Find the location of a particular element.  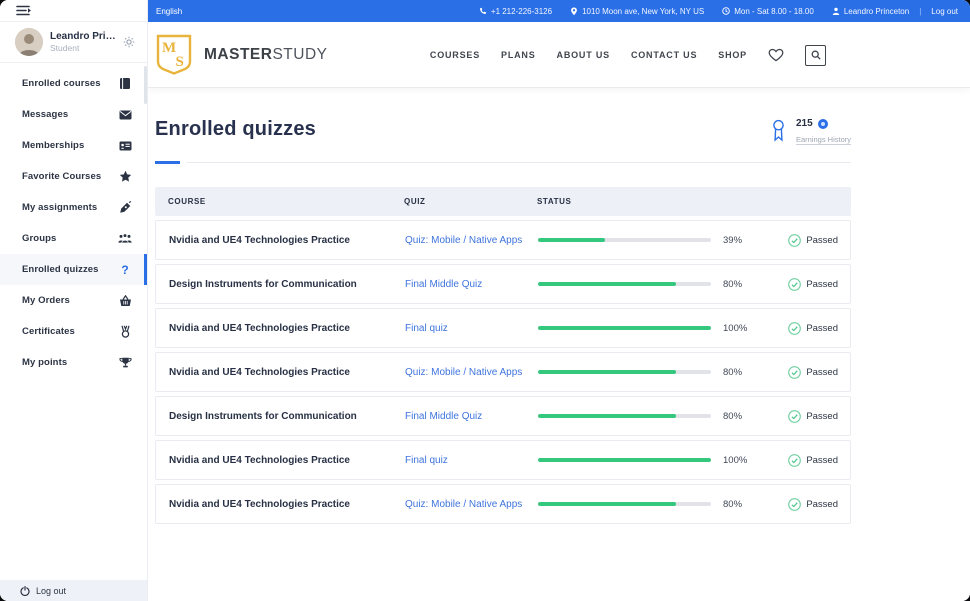

search-icon is located at coordinates (816, 55).